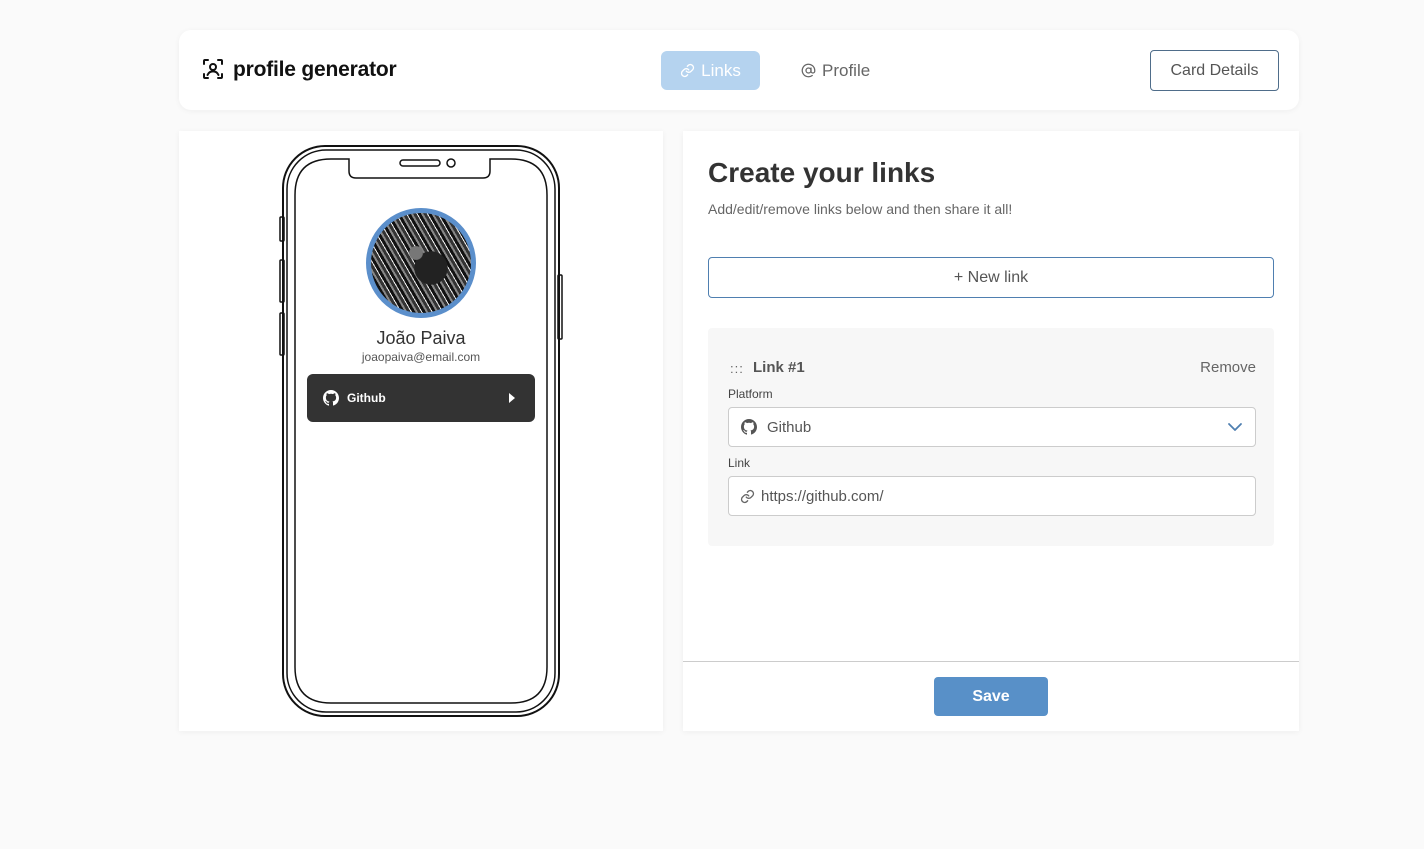 The height and width of the screenshot is (849, 1424). What do you see at coordinates (991, 661) in the screenshot?
I see `footer-divider` at bounding box center [991, 661].